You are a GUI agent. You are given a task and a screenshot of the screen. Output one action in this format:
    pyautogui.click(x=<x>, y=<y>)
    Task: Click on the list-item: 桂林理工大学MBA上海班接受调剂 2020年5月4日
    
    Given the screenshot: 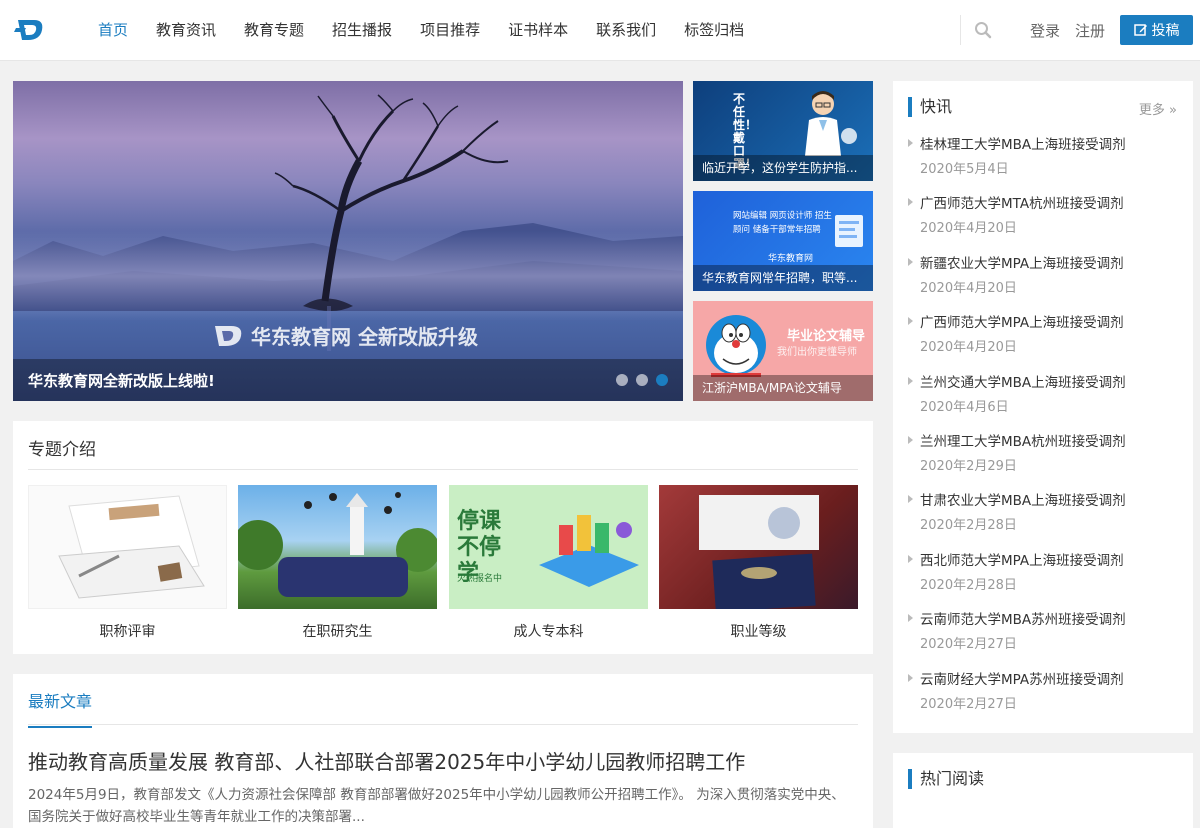 What is the action you would take?
    pyautogui.click(x=1045, y=158)
    